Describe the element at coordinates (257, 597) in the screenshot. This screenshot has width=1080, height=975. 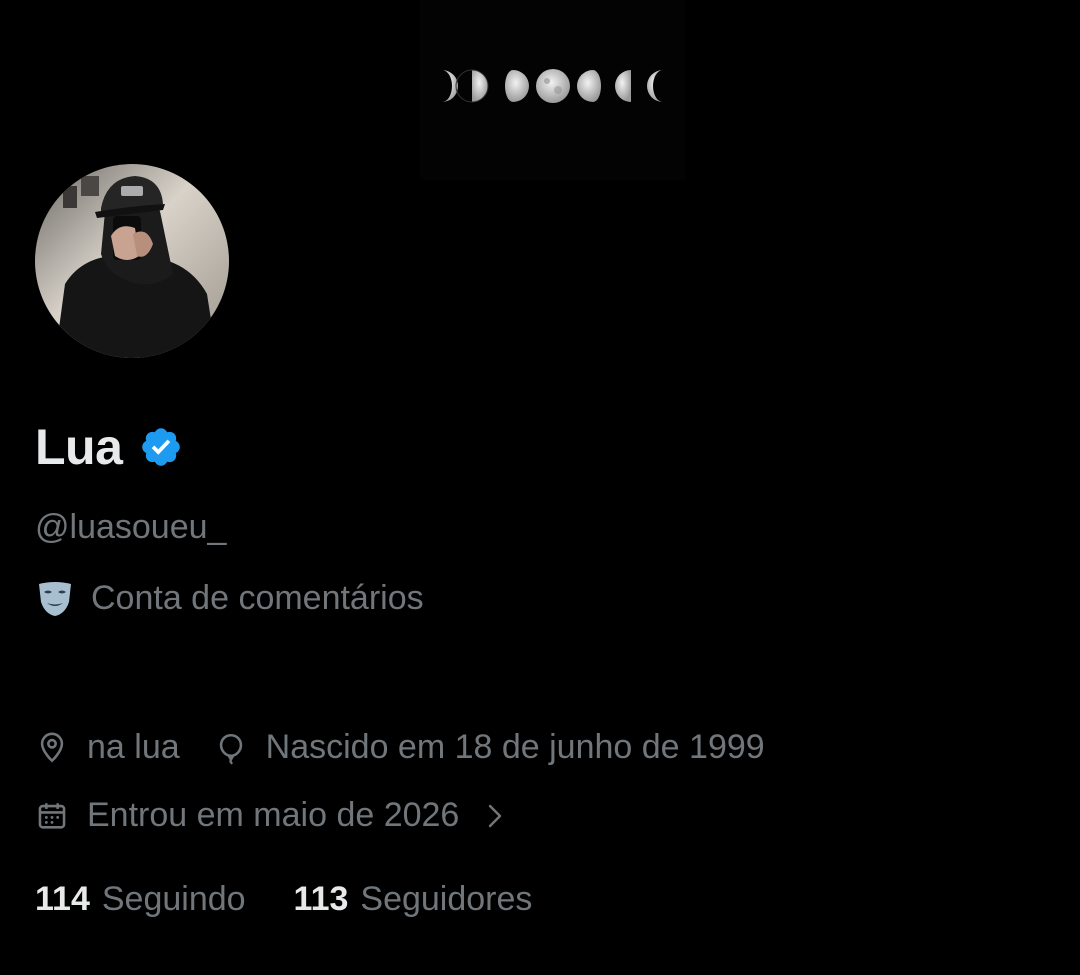
I see `bio-text: Conta de comentários` at that location.